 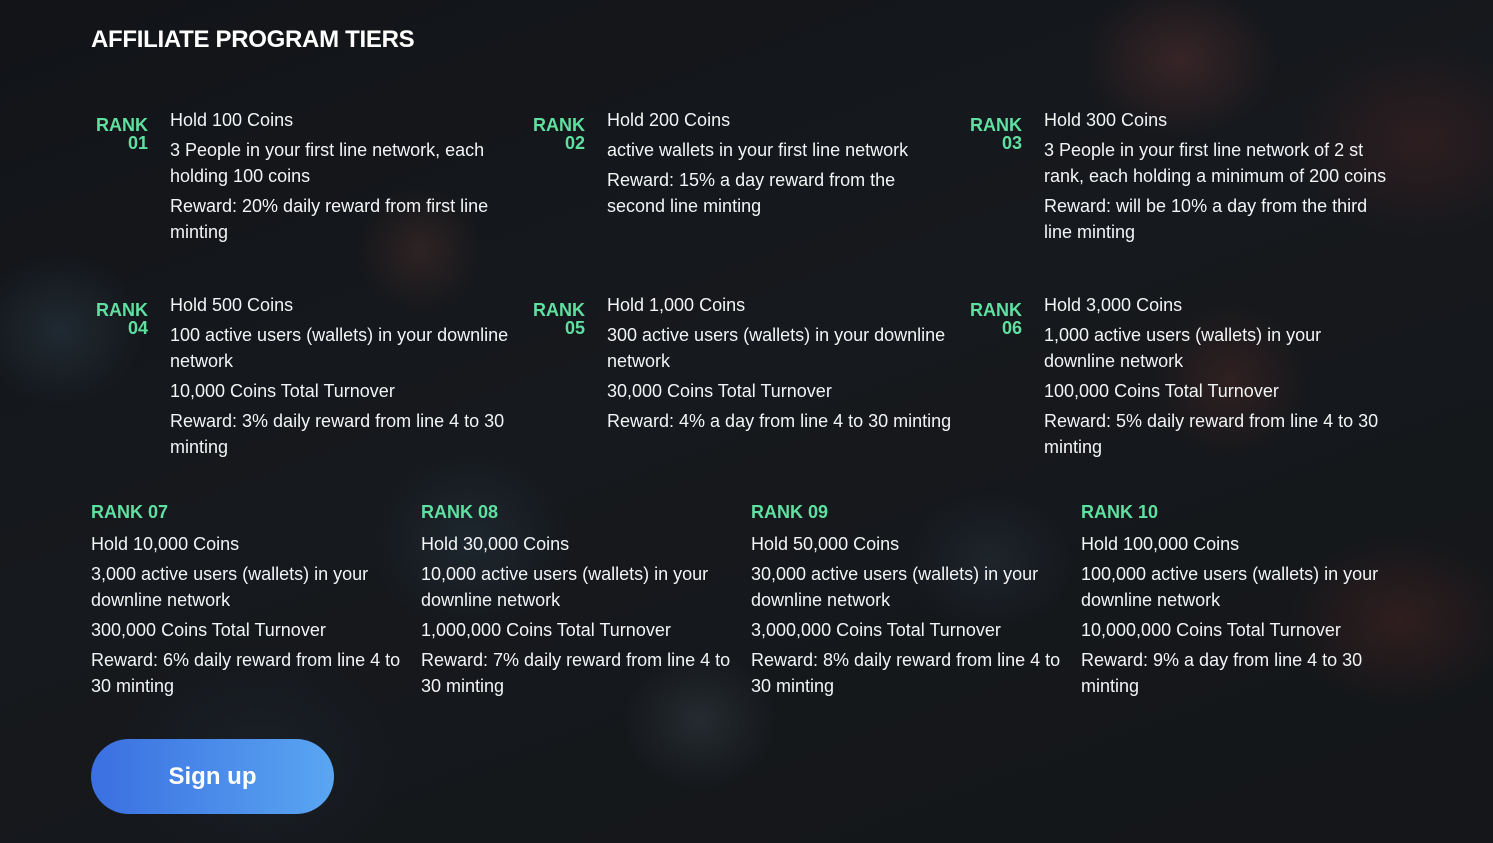 I want to click on tier-turnover-requirement: 1,000,000 Coins Total Turnover, so click(x=546, y=630).